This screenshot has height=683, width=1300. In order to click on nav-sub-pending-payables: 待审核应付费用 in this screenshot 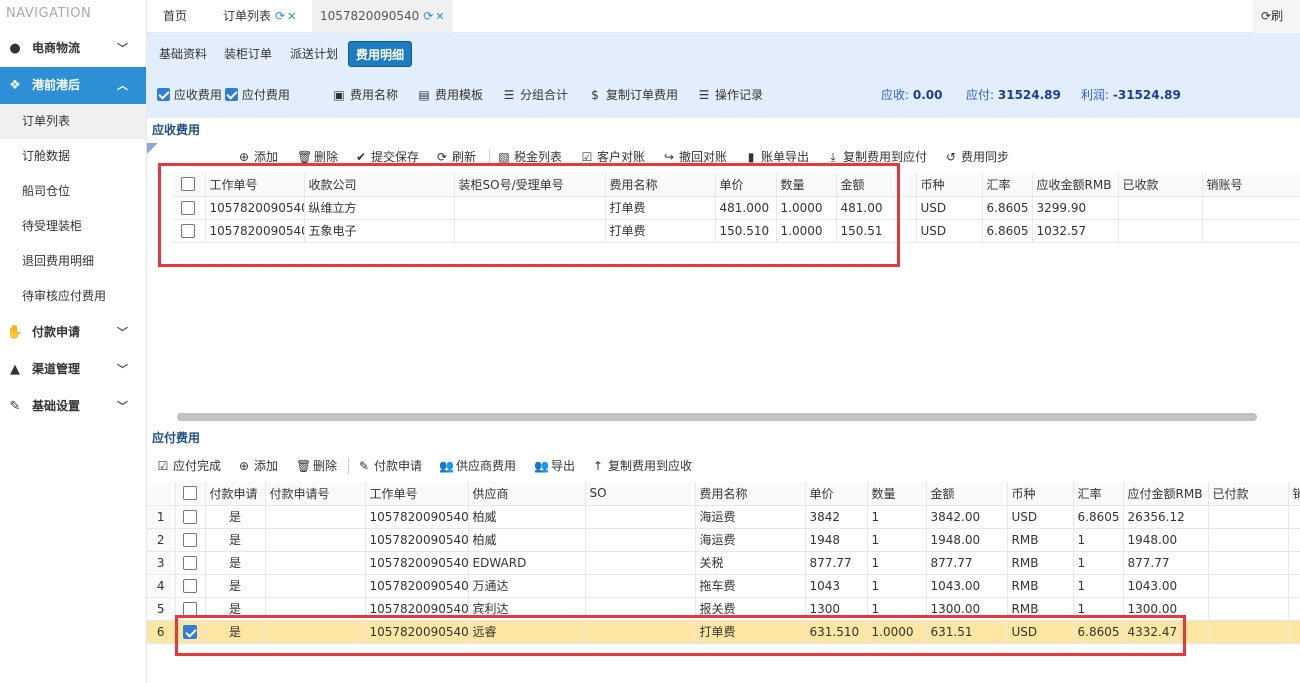, I will do `click(73, 296)`.